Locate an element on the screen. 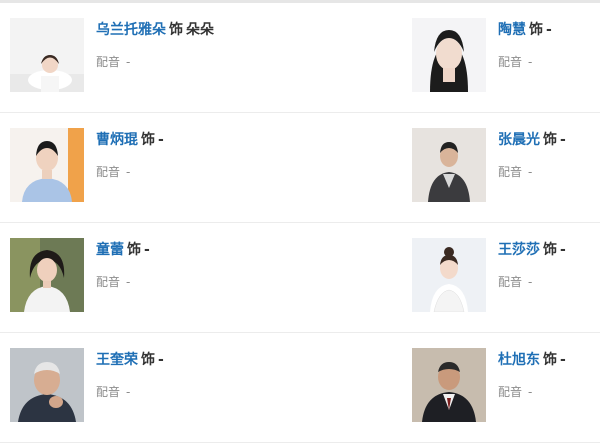 The height and width of the screenshot is (444, 600). name-line: 童蕾饰 - is located at coordinates (123, 250).